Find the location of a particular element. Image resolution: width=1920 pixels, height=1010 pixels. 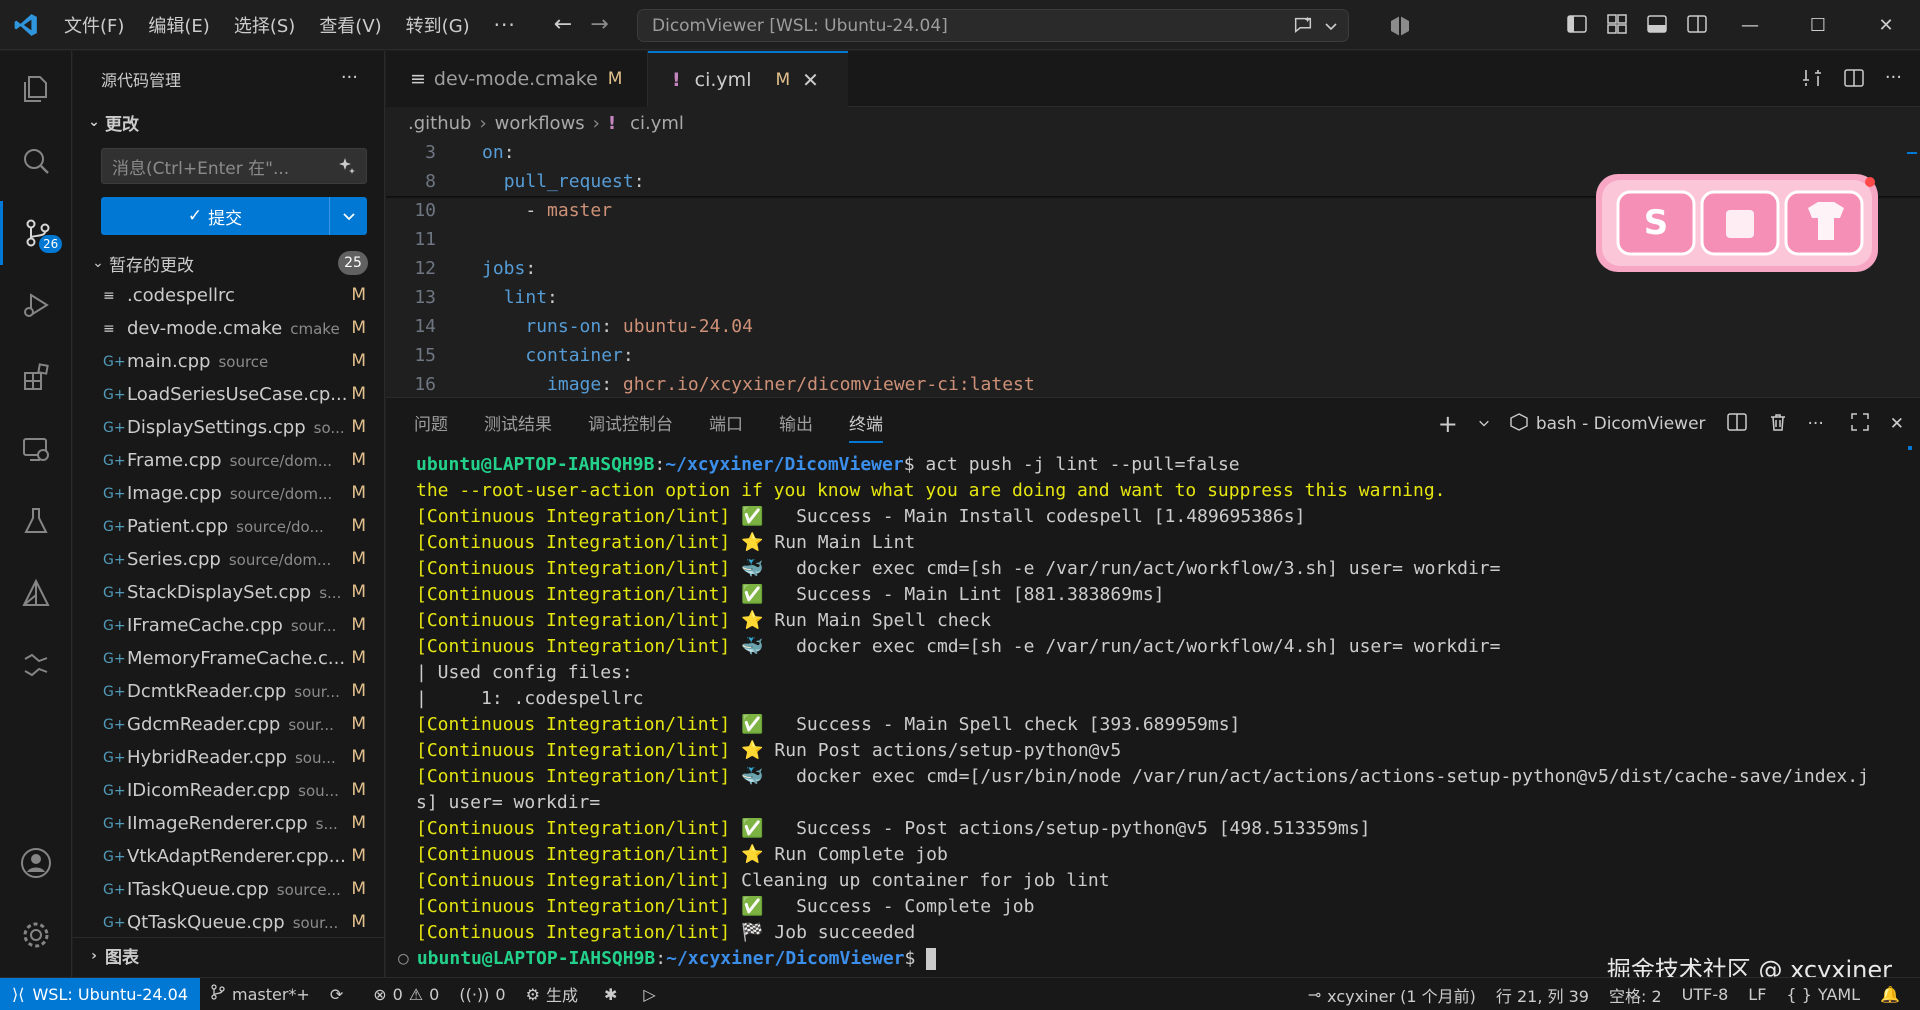

copilot-icon is located at coordinates (1400, 28).